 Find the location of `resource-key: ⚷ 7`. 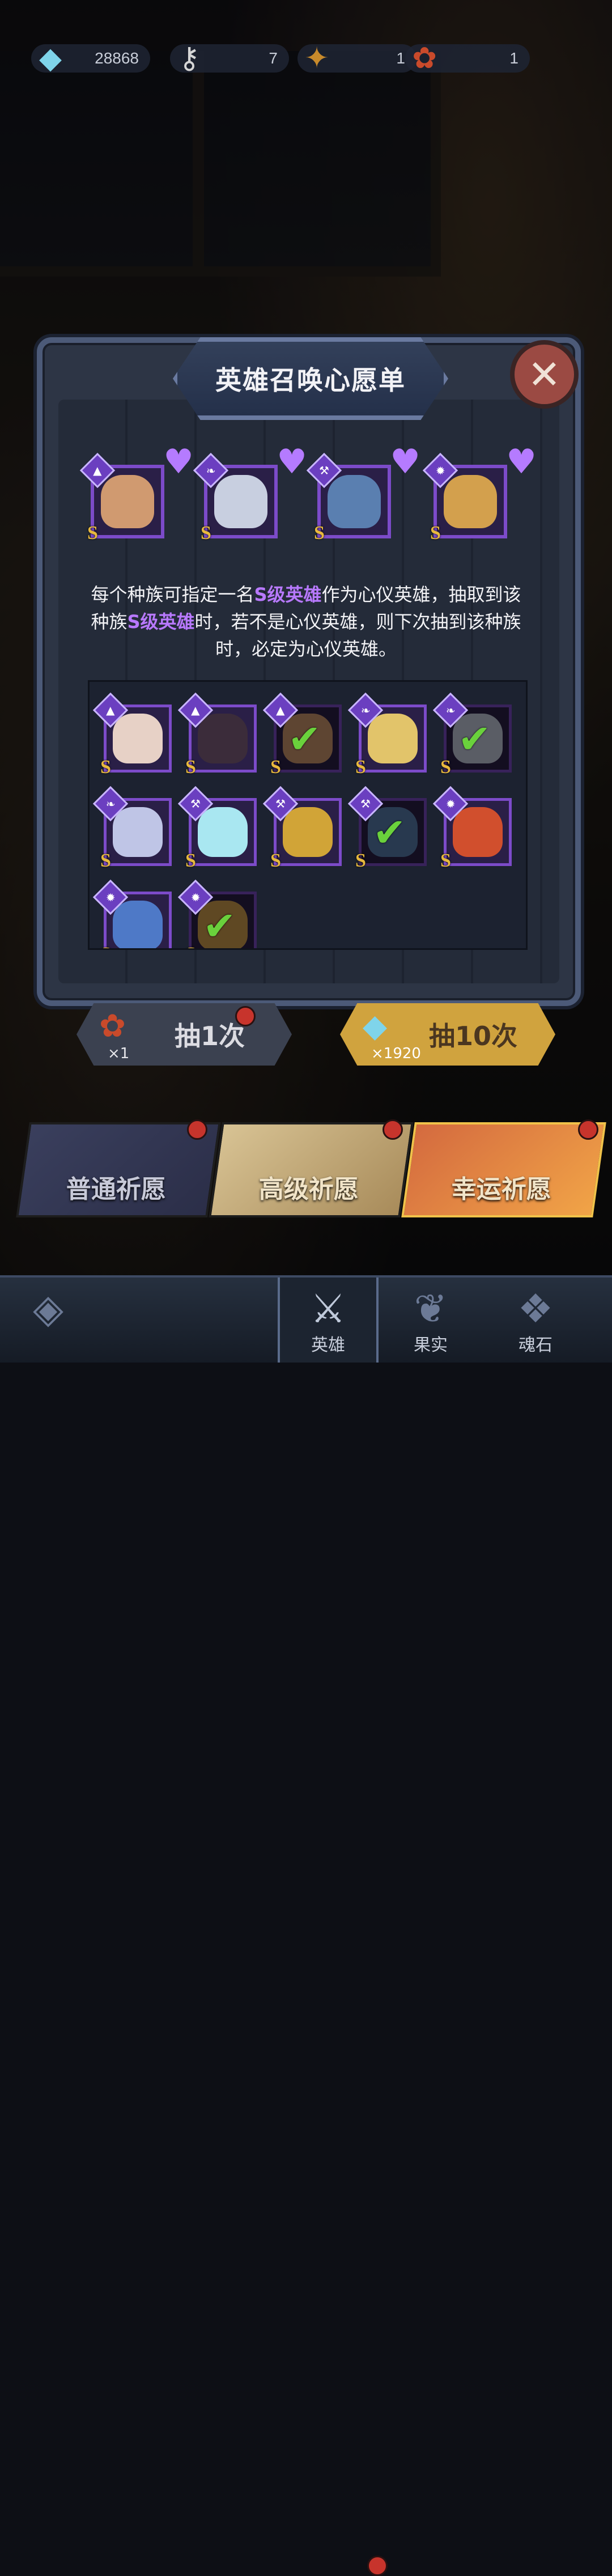

resource-key: ⚷ 7 is located at coordinates (229, 58).